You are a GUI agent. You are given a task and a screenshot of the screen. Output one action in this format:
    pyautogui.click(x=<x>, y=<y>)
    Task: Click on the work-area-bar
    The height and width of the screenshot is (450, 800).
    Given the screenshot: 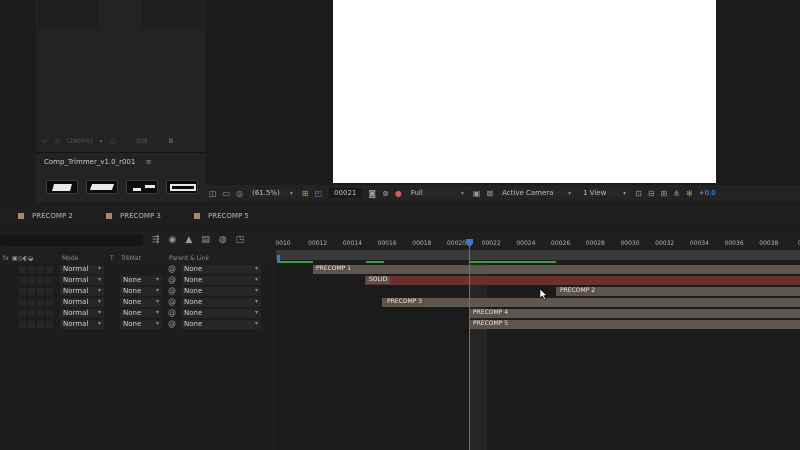 What is the action you would take?
    pyautogui.click(x=538, y=255)
    